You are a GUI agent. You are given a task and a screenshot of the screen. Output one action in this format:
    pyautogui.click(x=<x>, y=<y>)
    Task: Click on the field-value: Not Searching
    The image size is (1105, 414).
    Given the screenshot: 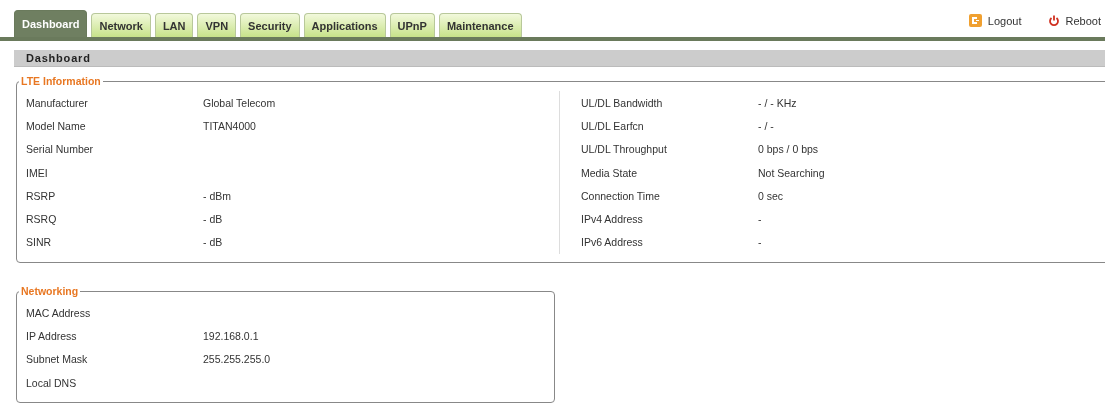 What is the action you would take?
    pyautogui.click(x=792, y=172)
    